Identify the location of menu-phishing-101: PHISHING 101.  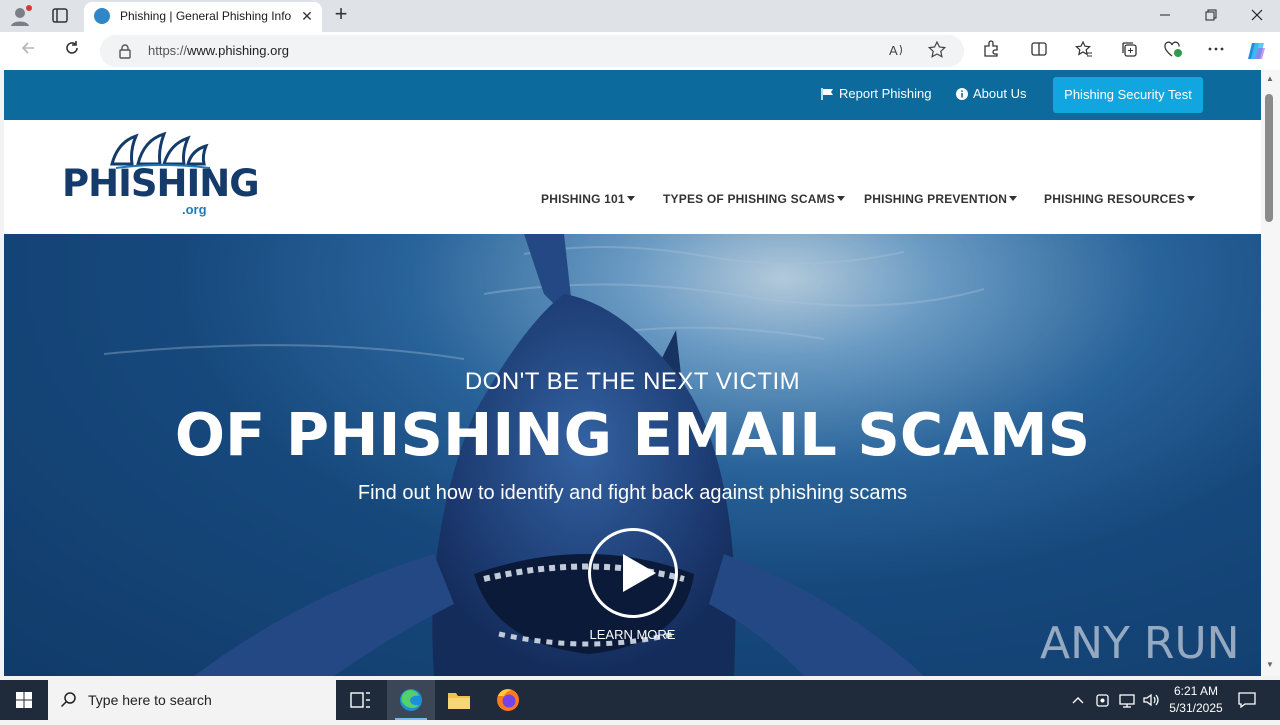
(588, 199).